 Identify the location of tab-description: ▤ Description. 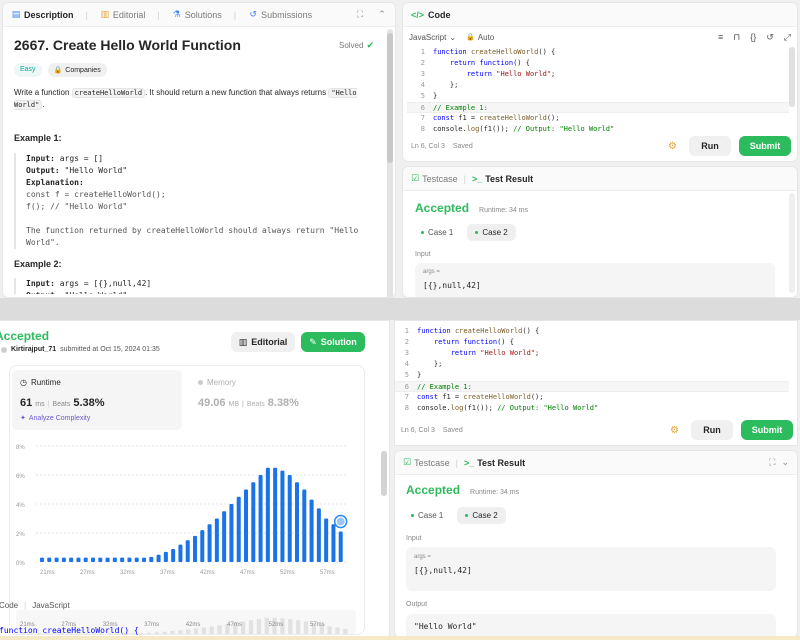
(42, 14).